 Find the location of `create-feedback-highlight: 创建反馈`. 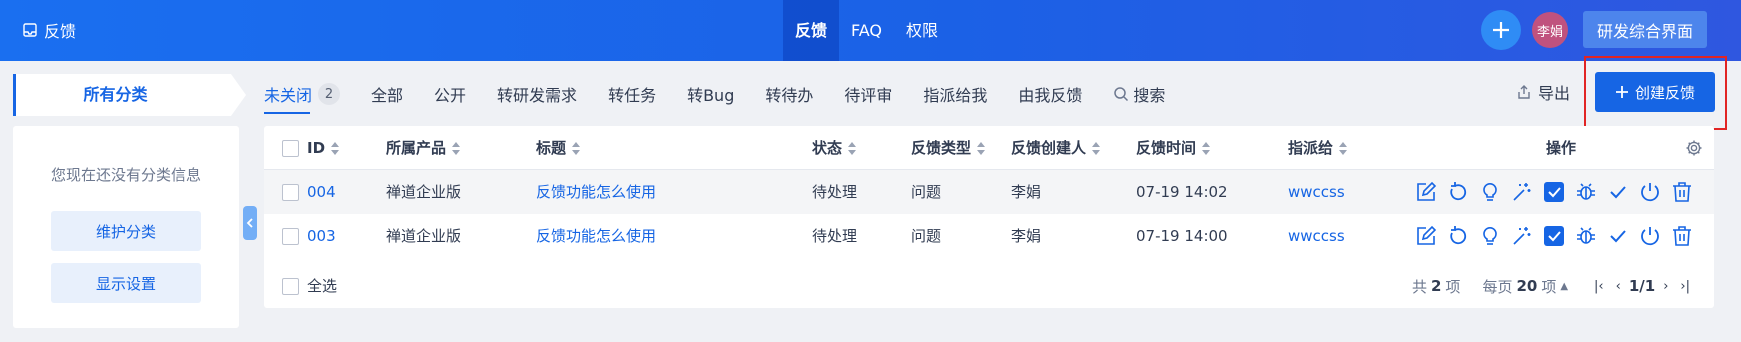

create-feedback-highlight: 创建反馈 is located at coordinates (1655, 93).